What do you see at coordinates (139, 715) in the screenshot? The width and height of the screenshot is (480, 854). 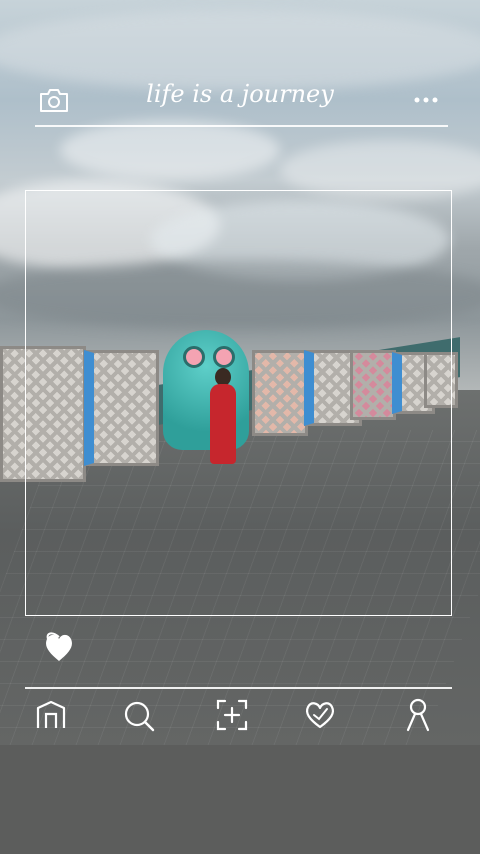 I see `search-icon` at bounding box center [139, 715].